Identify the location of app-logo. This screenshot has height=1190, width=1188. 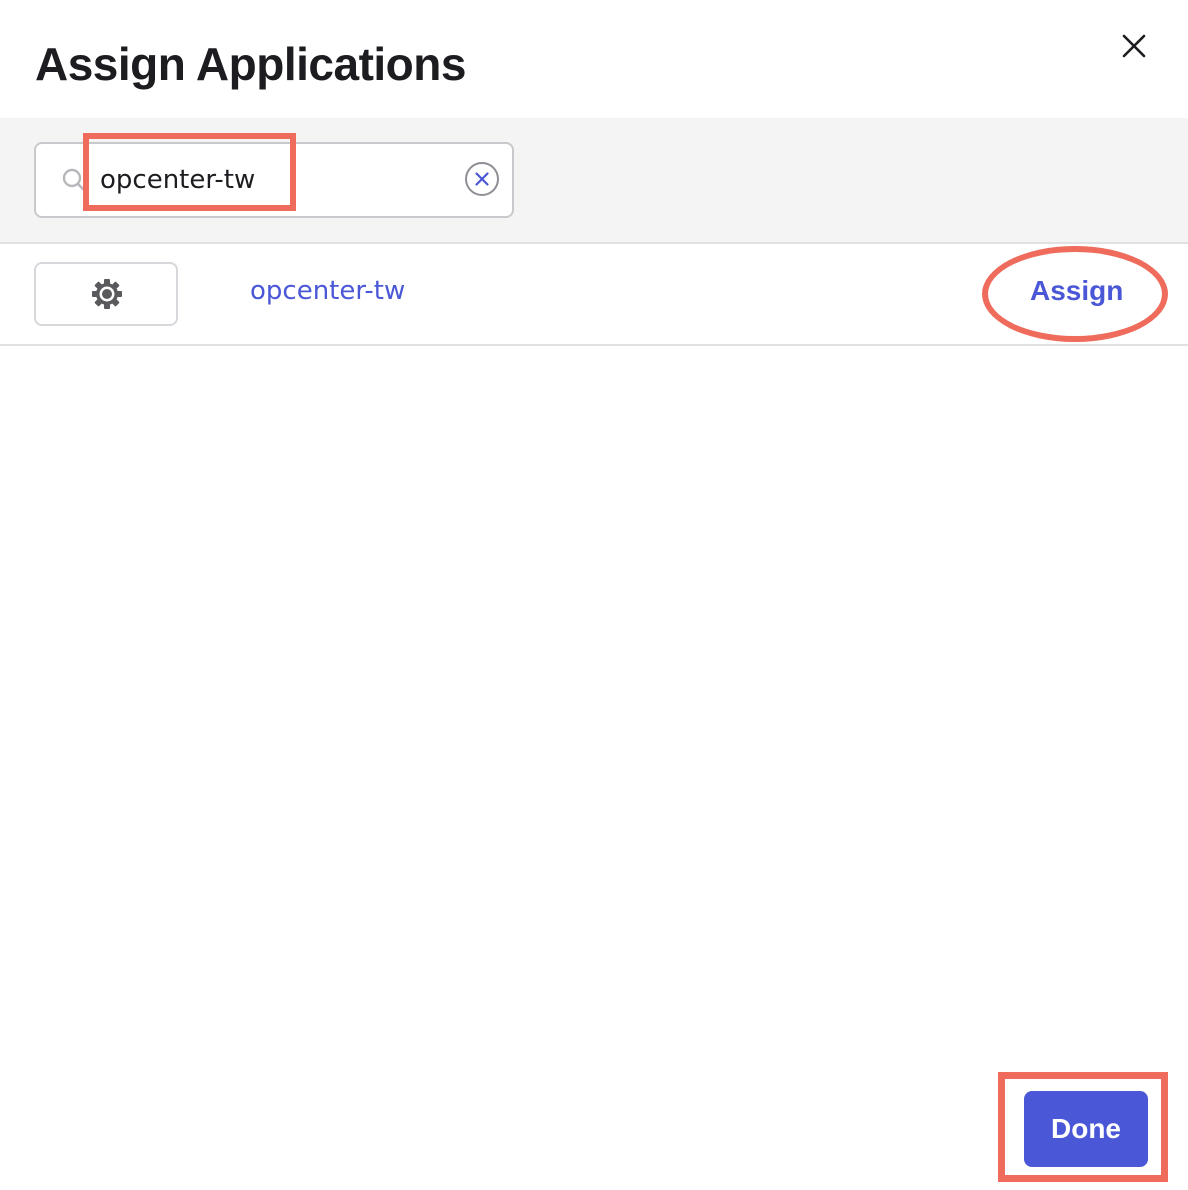
(106, 294).